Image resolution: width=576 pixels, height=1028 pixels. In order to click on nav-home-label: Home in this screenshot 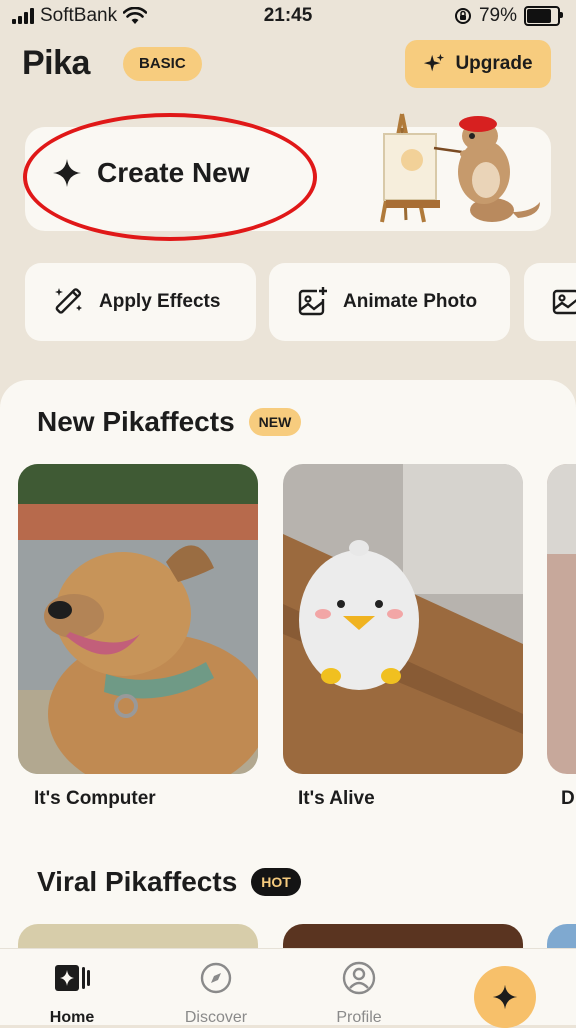, I will do `click(72, 1017)`.